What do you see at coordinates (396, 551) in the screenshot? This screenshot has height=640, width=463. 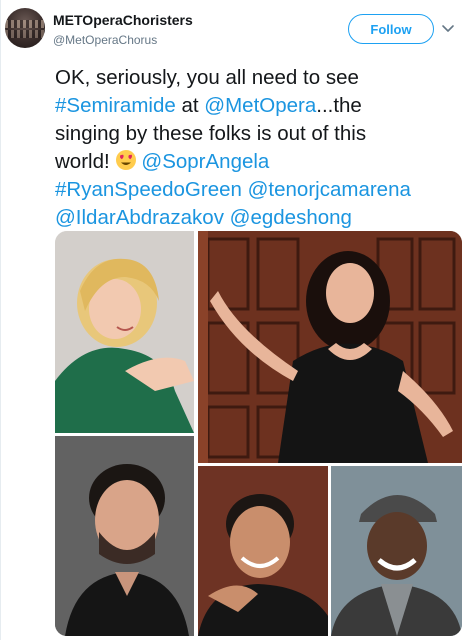 I see `photo-man-gray-cap-vest` at bounding box center [396, 551].